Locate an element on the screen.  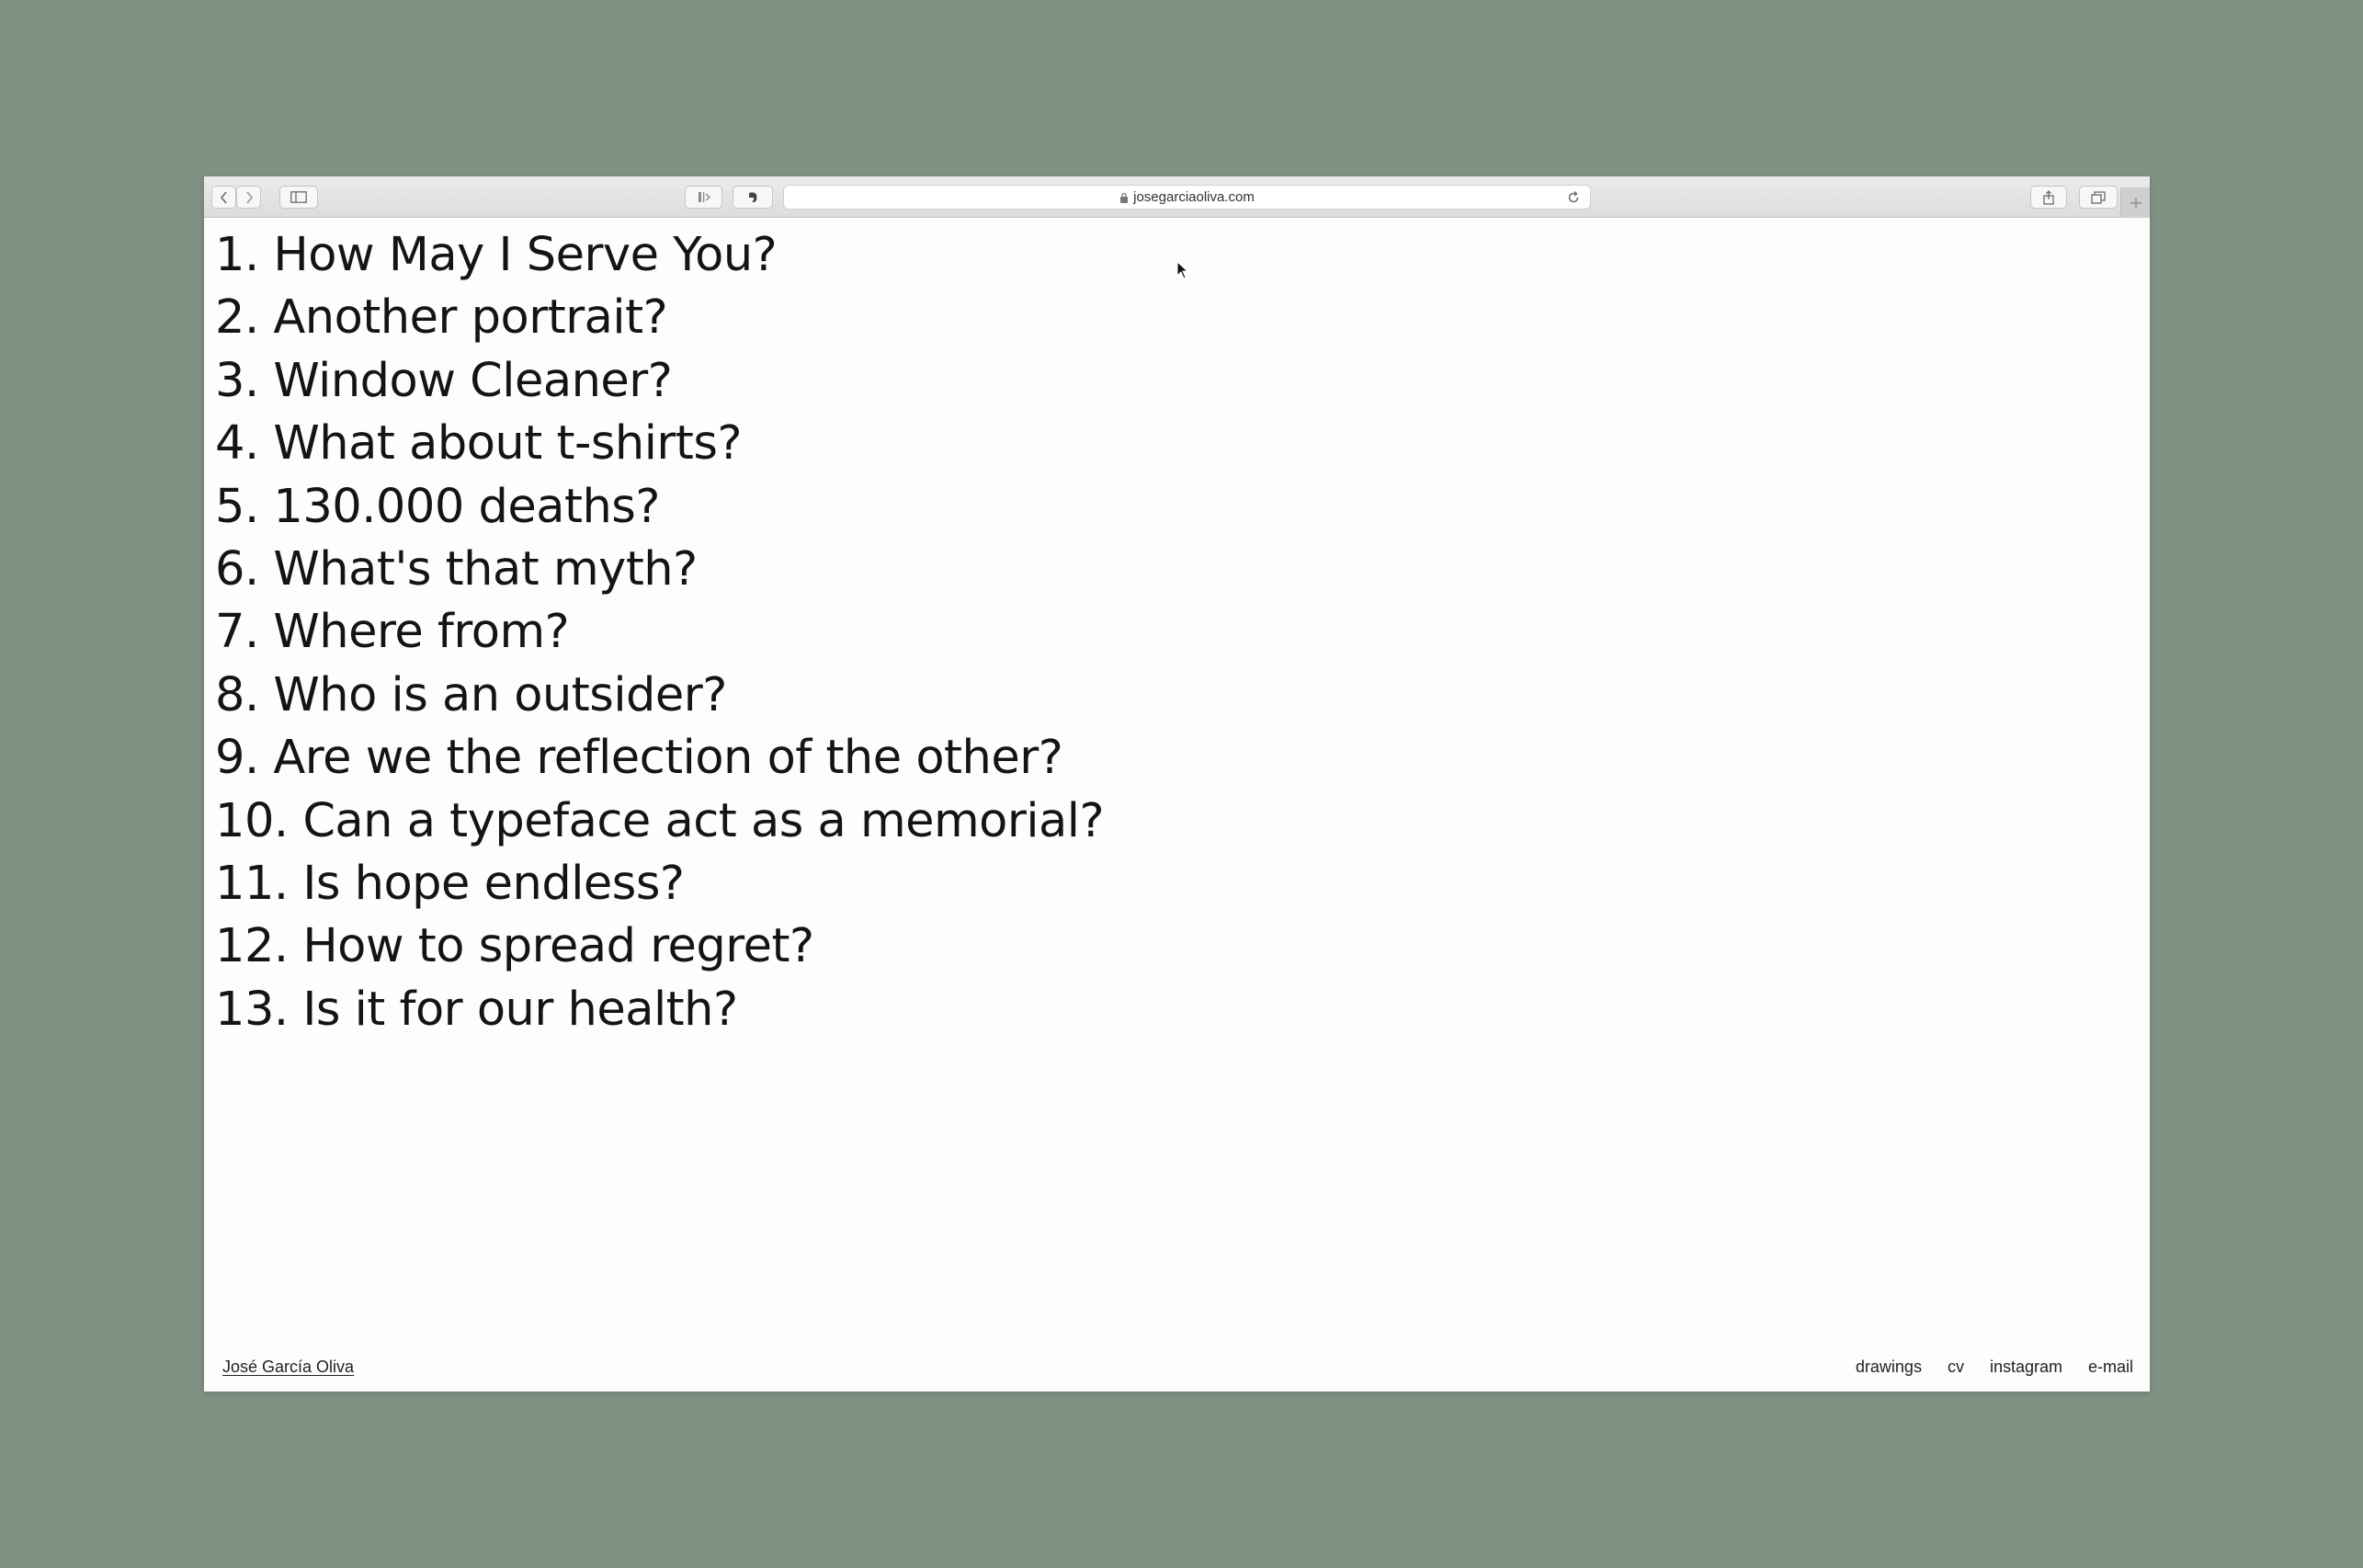
question-link: 12. How to spread regret? is located at coordinates (659, 946).